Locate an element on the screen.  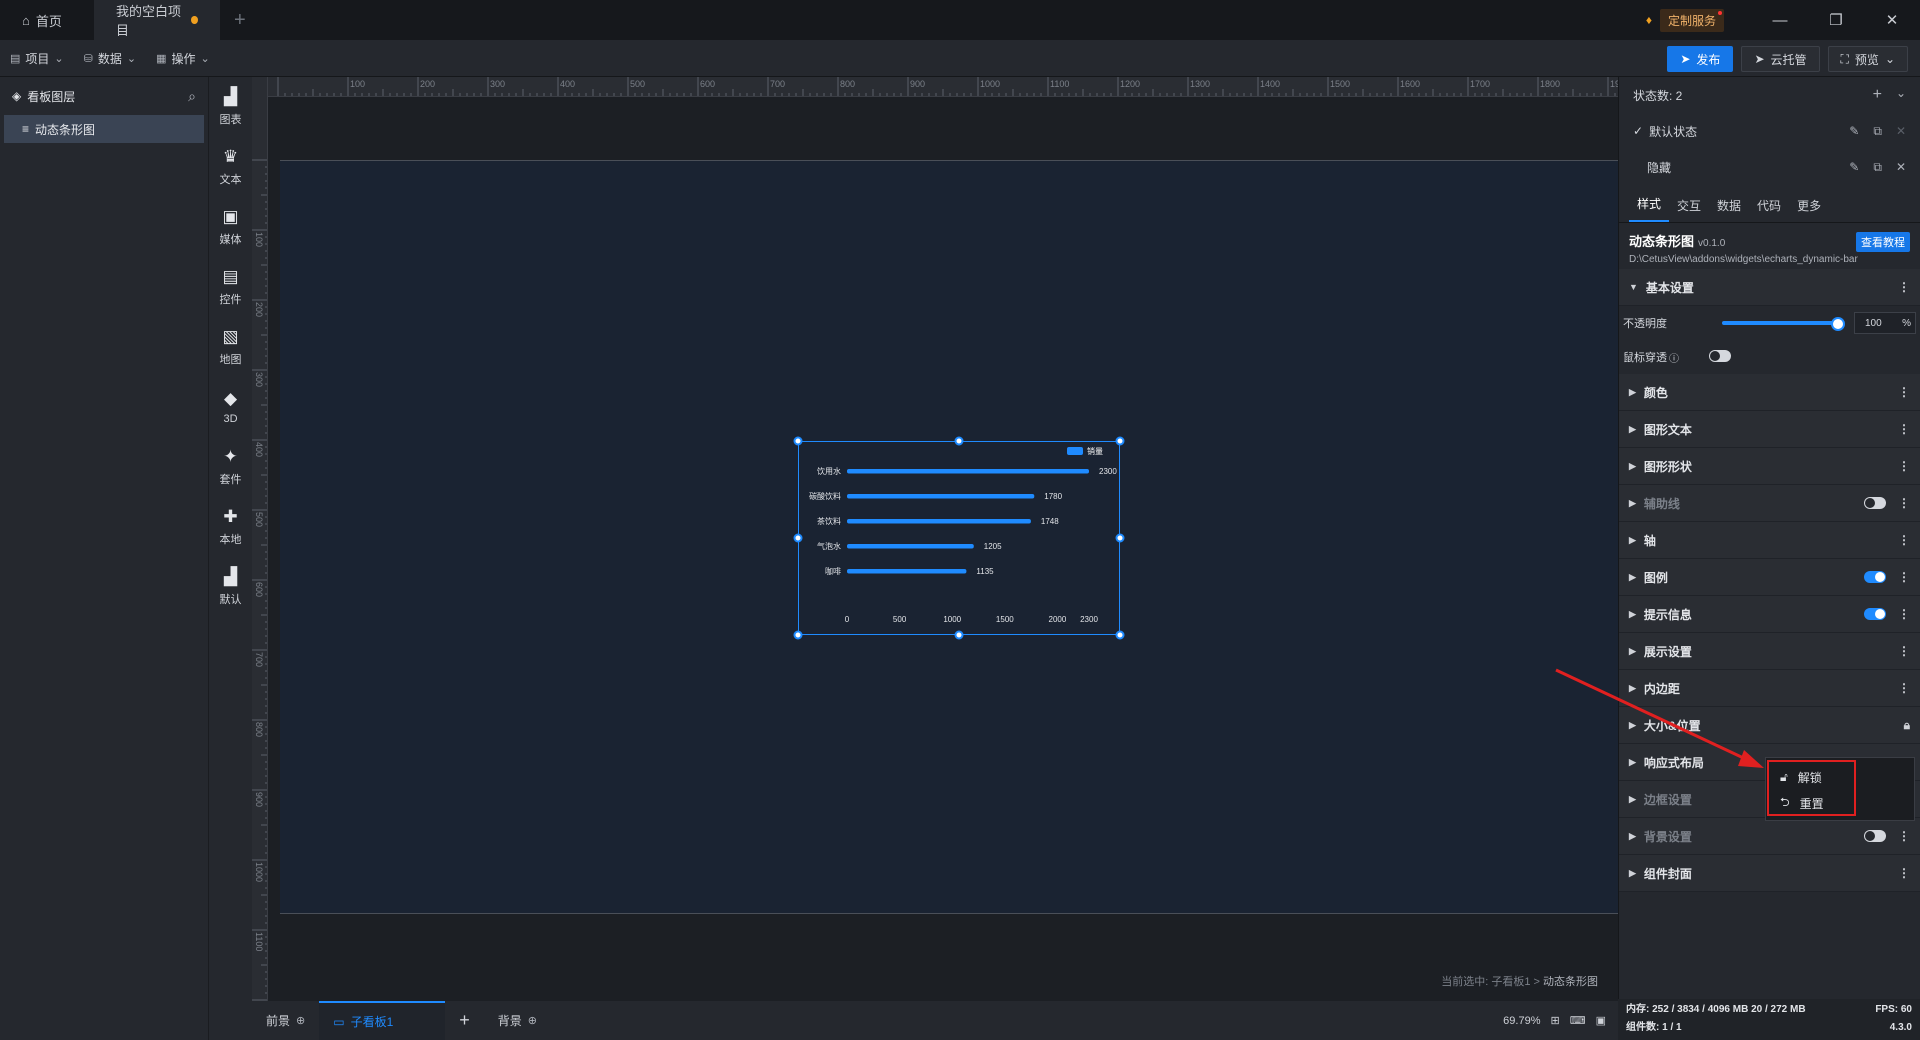
guide-toggle is located at coordinates (1875, 503).